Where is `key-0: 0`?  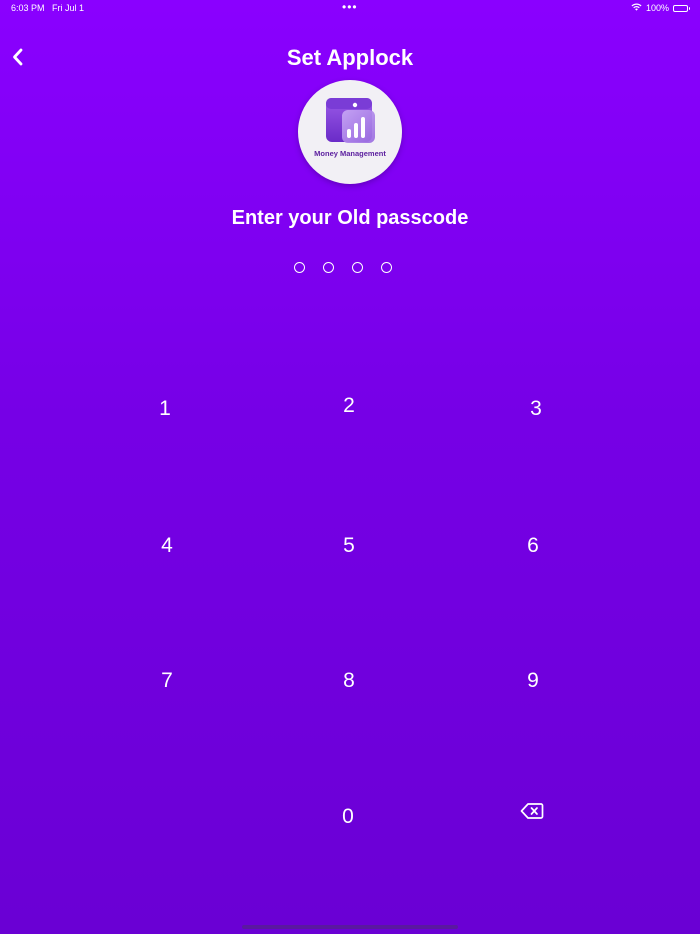 key-0: 0 is located at coordinates (348, 817).